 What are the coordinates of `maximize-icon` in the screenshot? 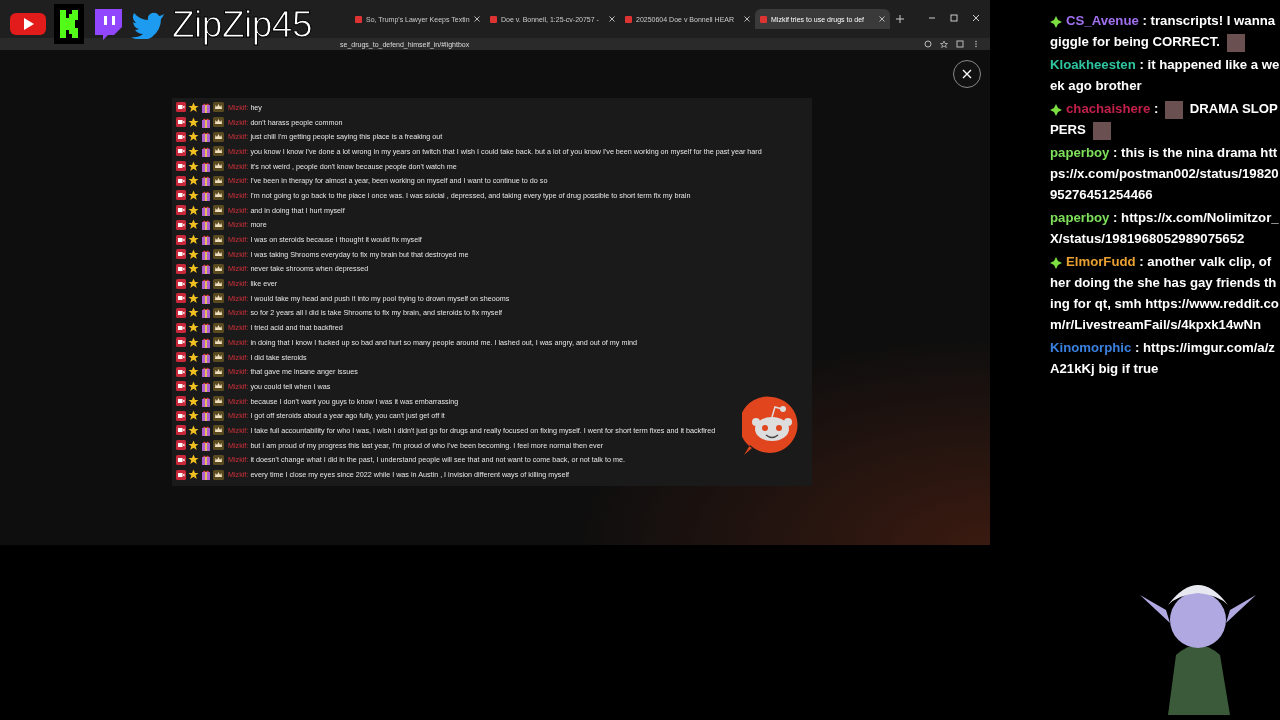 It's located at (954, 18).